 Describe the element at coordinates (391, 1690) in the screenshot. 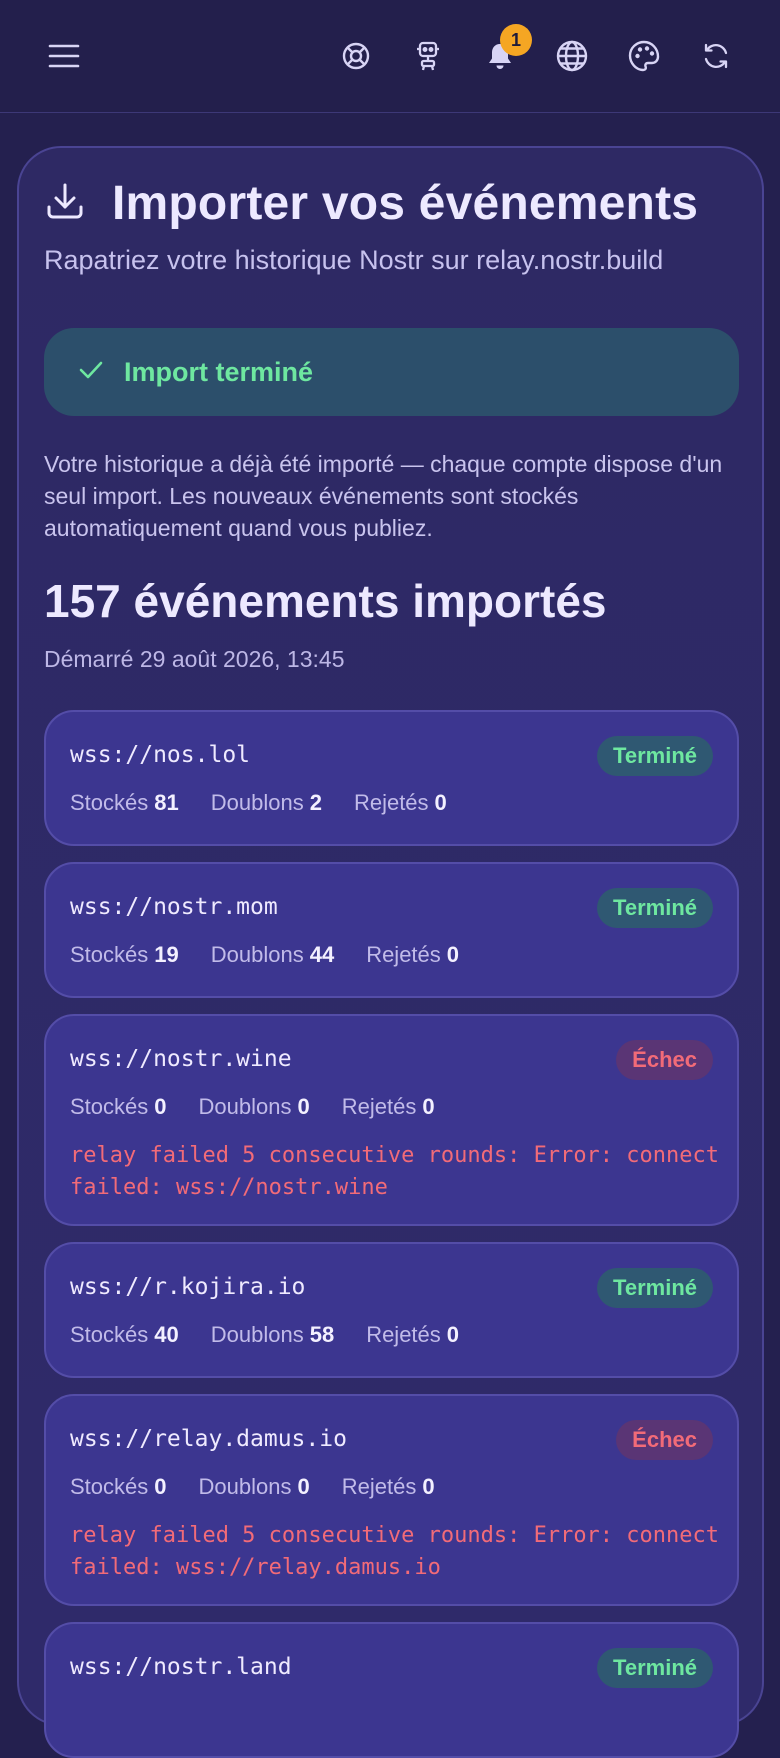

I see `relay-card: wss://nostr.land Terminé` at that location.